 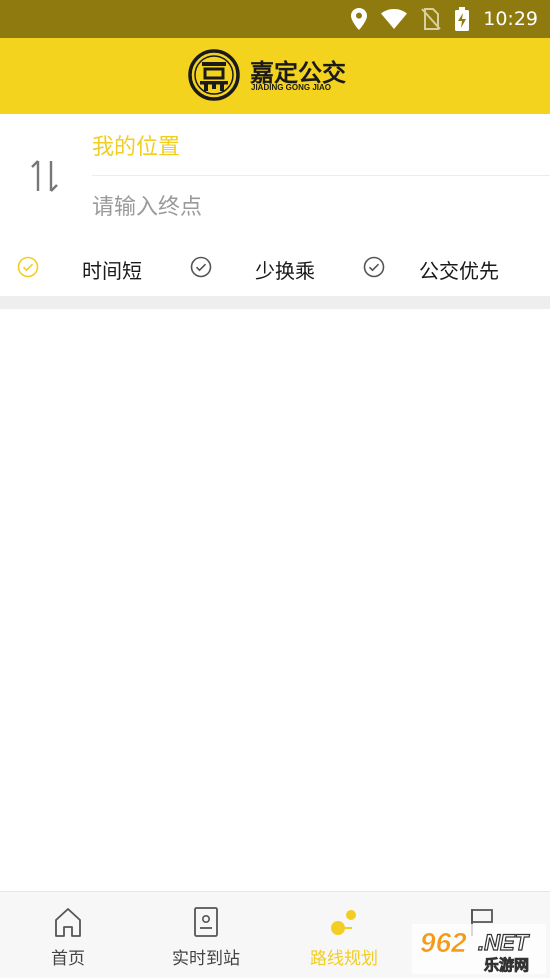 What do you see at coordinates (510, 19) in the screenshot?
I see `status-time: 10:29` at bounding box center [510, 19].